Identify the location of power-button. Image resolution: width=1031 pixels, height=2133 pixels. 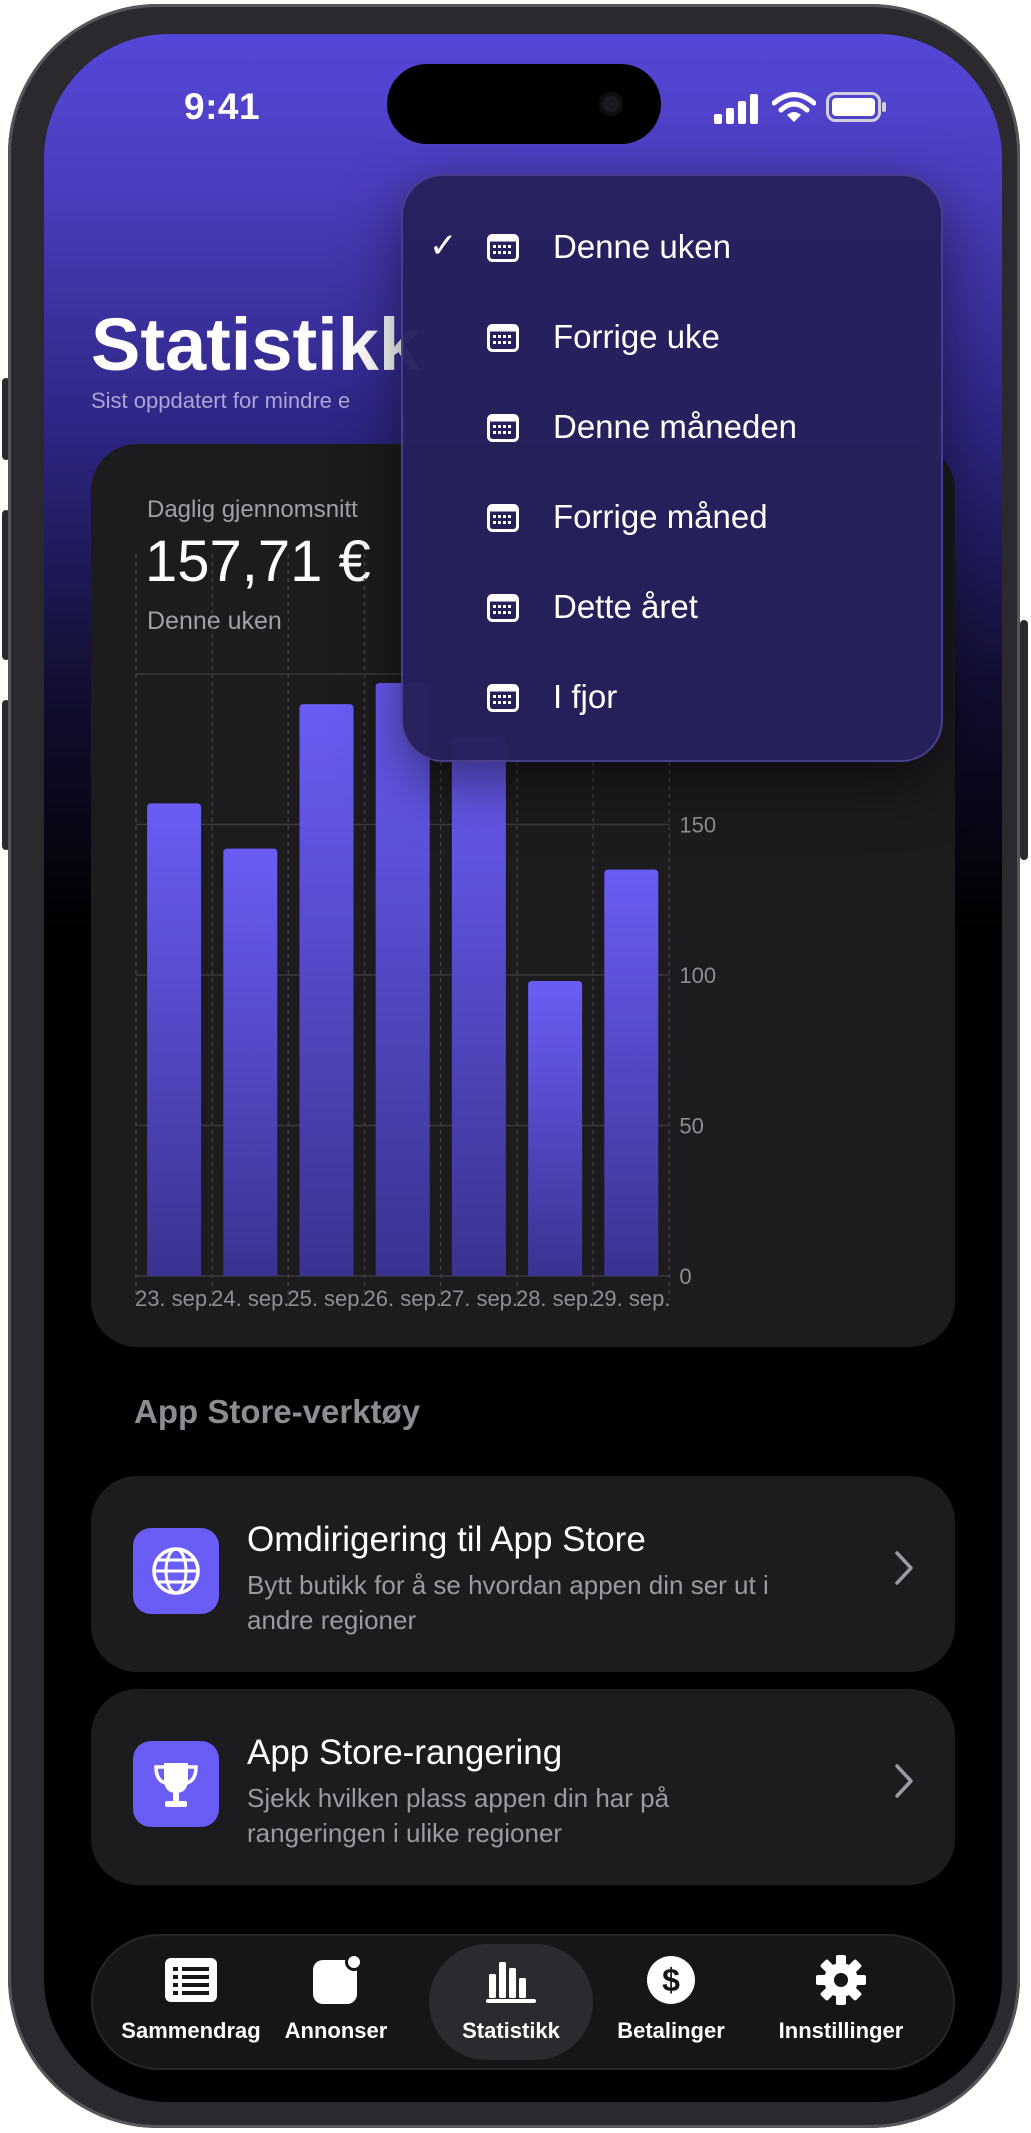
(1024, 740).